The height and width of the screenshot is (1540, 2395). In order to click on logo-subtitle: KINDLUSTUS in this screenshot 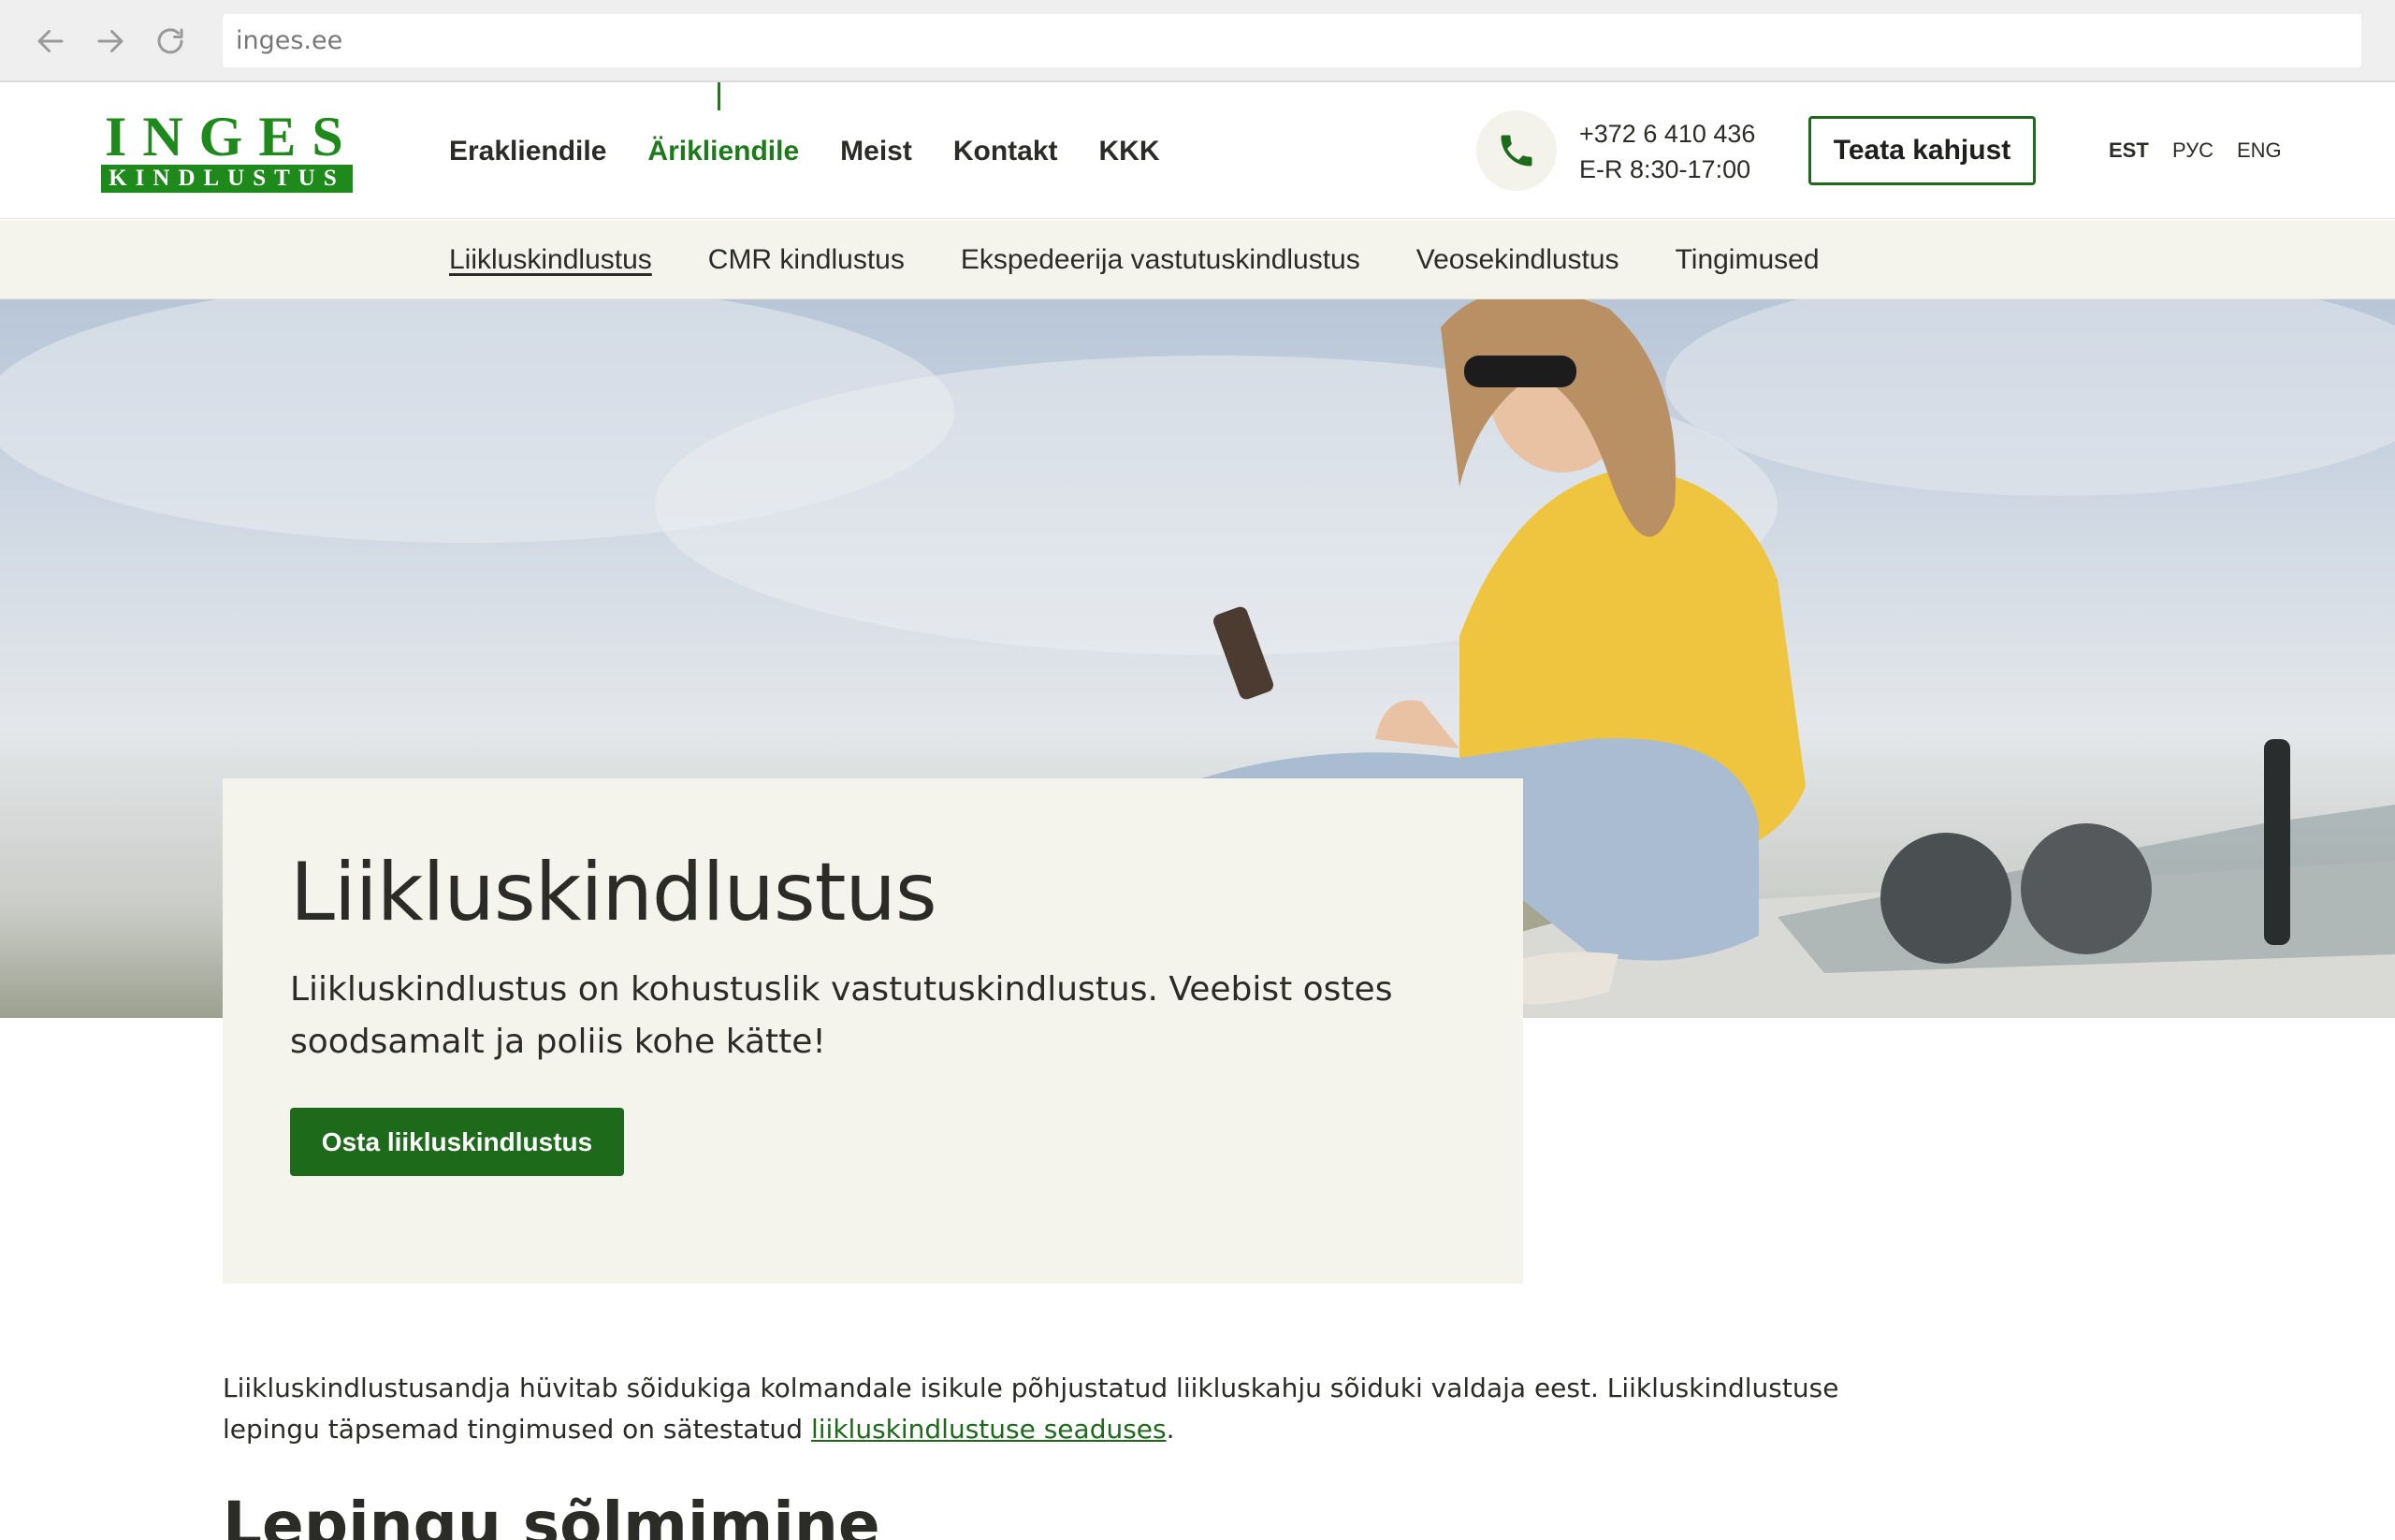, I will do `click(227, 179)`.